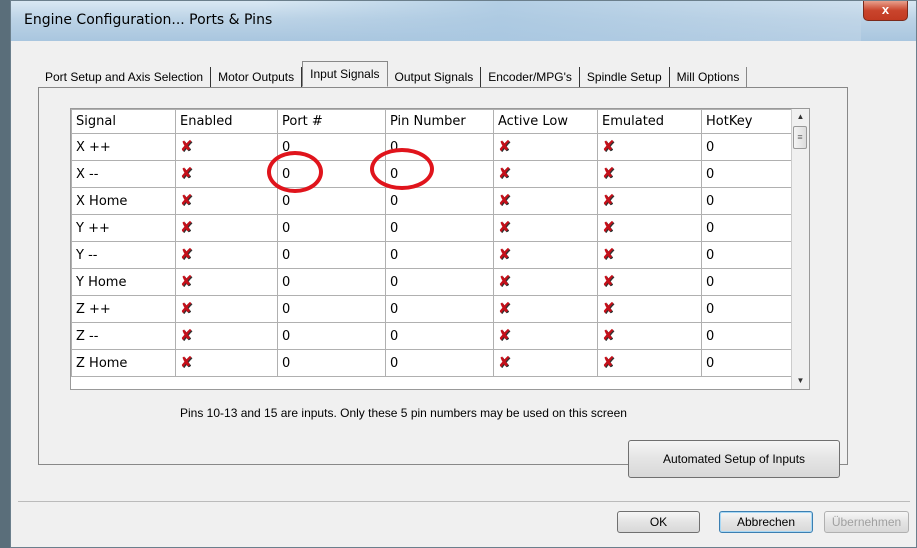  I want to click on scroll-up-arrow-icon: ▲, so click(800, 117).